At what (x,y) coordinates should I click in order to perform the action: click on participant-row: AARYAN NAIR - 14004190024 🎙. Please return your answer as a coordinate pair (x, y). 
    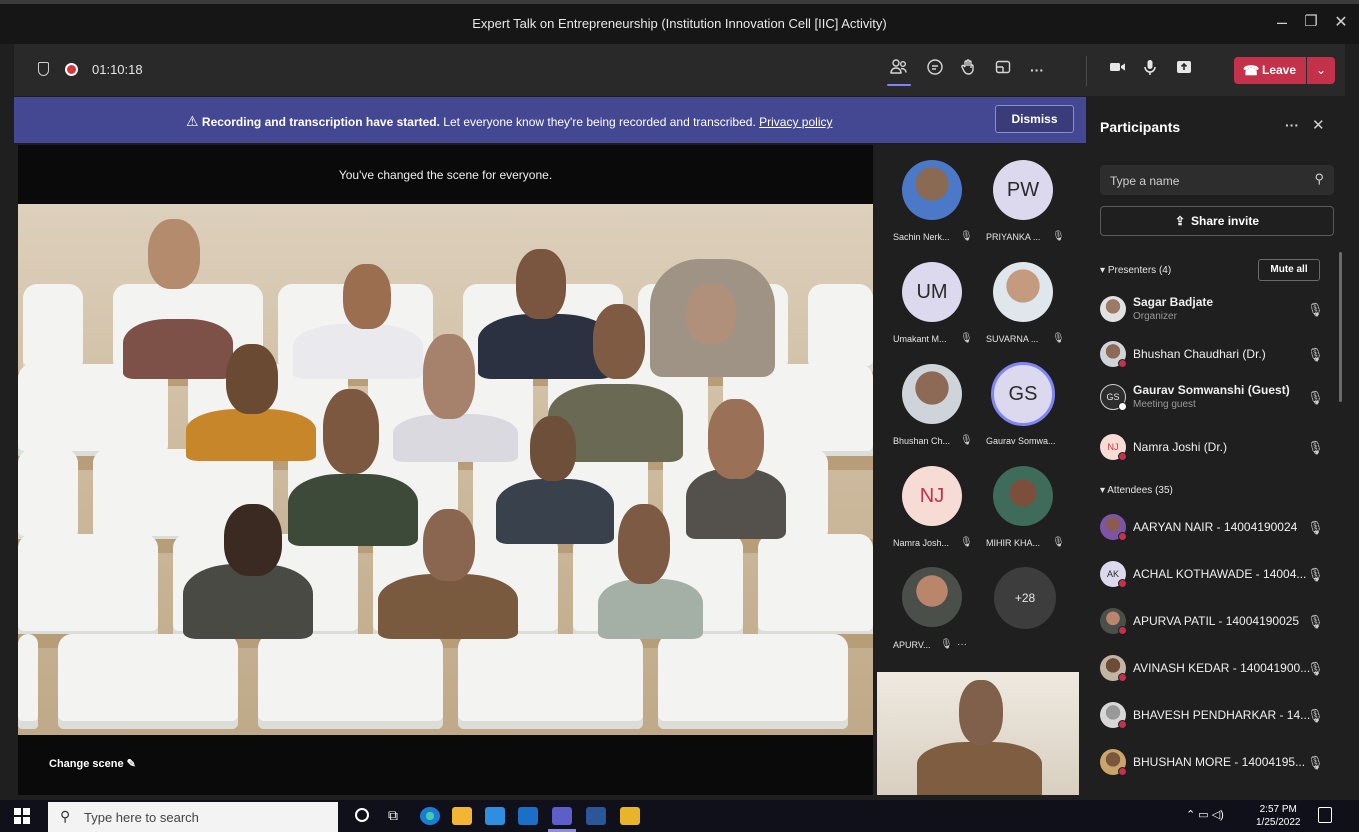
    Looking at the image, I should click on (1215, 528).